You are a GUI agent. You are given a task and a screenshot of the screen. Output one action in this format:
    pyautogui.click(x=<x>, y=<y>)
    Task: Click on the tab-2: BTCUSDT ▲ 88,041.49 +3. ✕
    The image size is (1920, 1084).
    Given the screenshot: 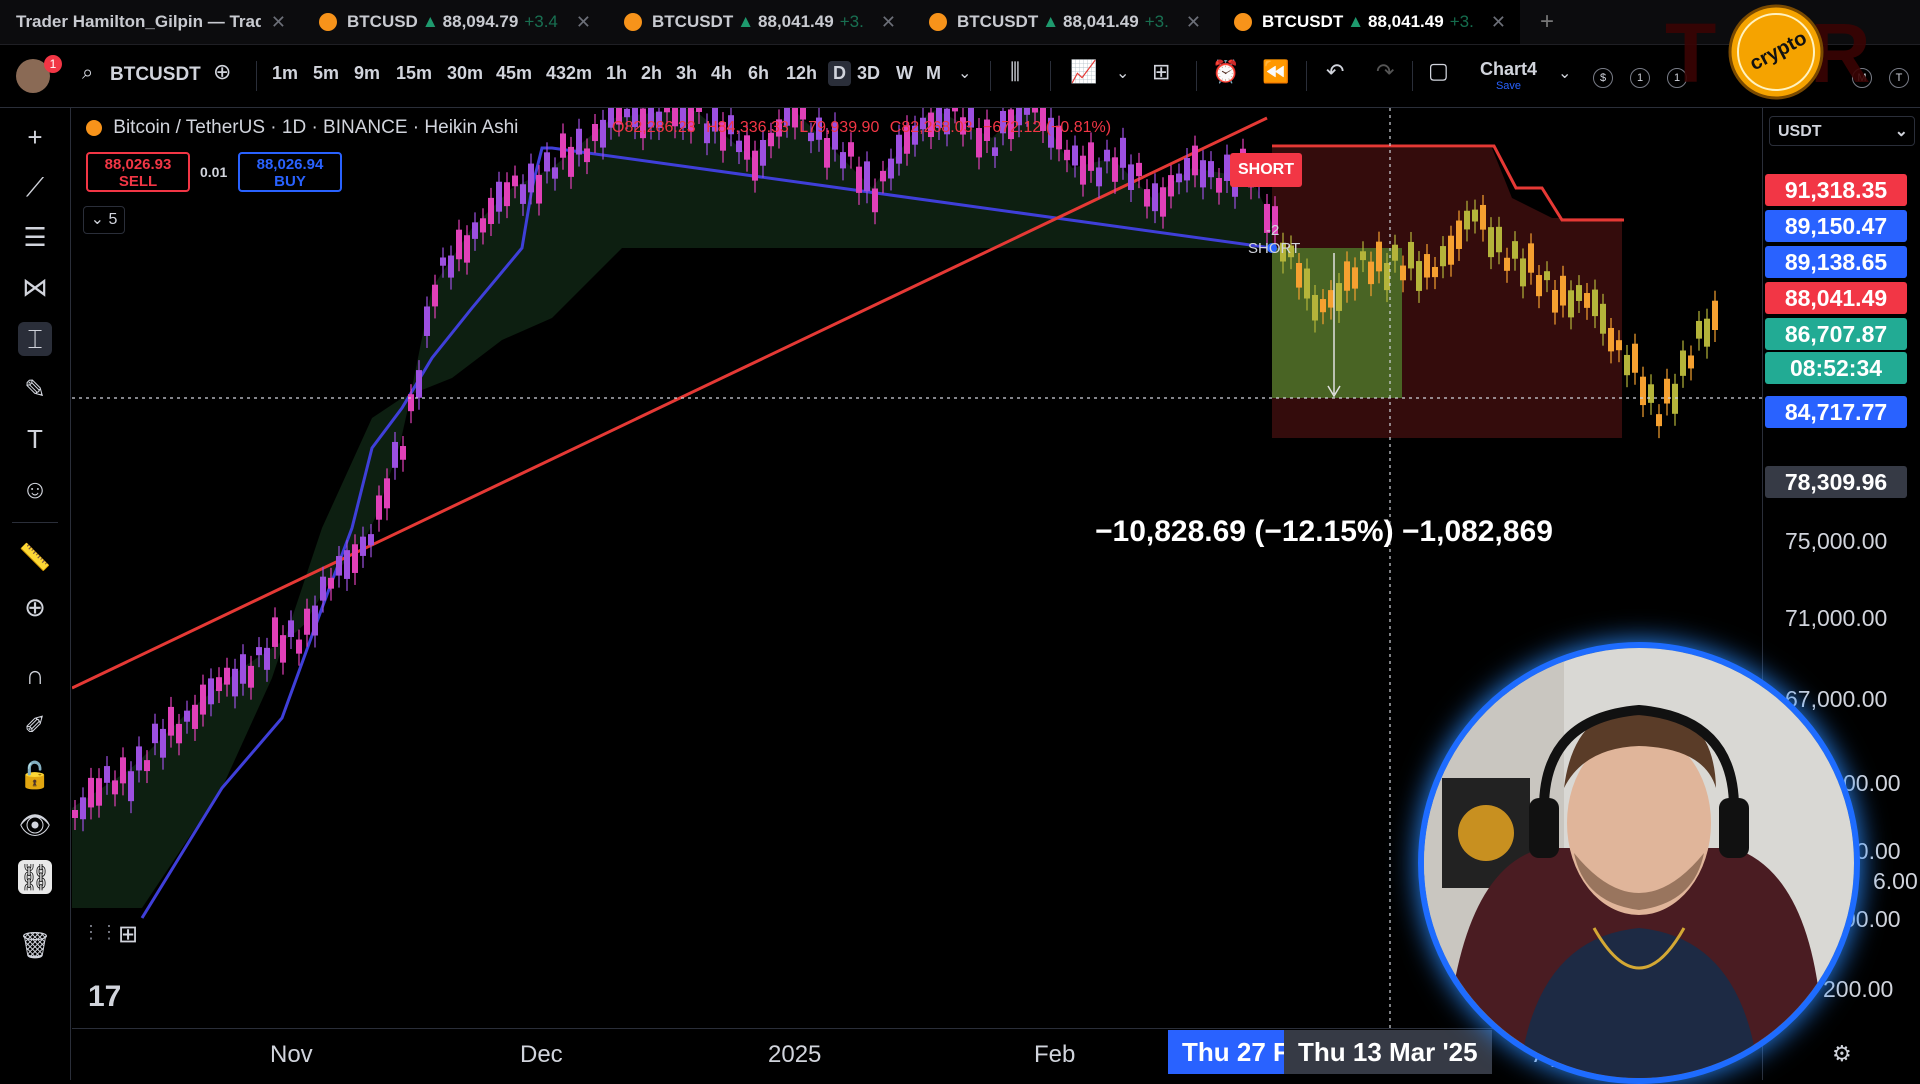 What is the action you would take?
    pyautogui.click(x=760, y=22)
    